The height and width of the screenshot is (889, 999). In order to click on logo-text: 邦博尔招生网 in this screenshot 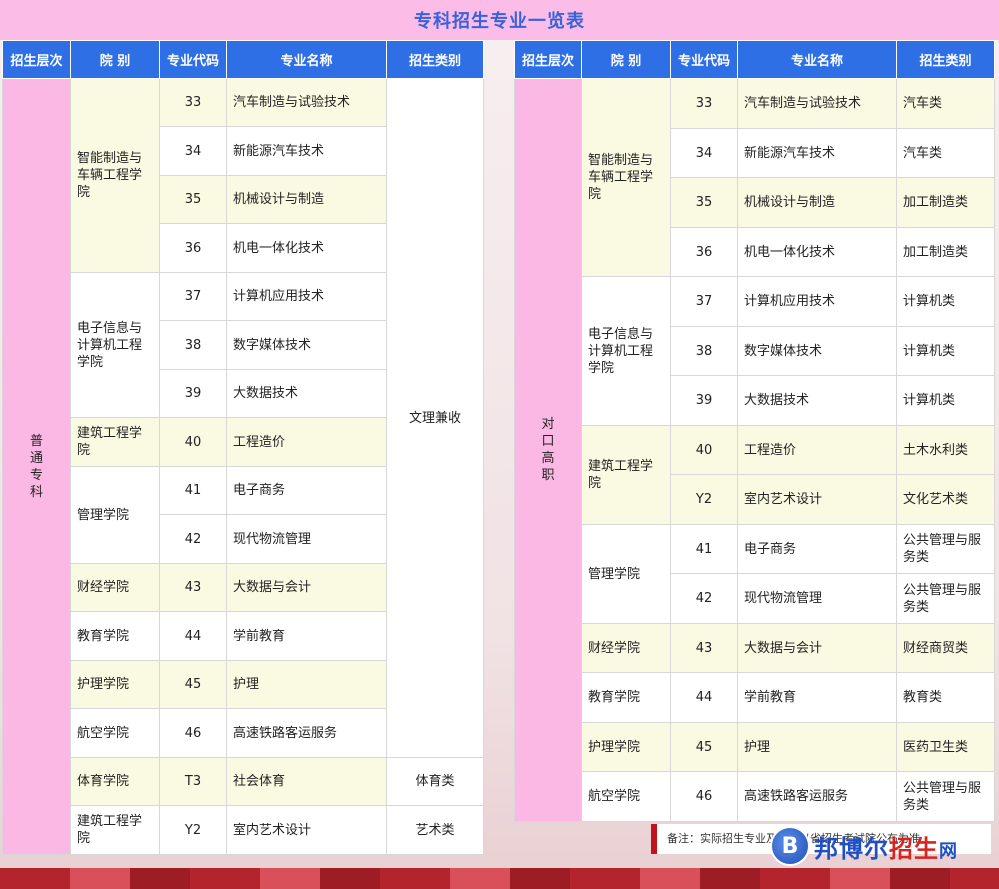, I will do `click(886, 846)`.